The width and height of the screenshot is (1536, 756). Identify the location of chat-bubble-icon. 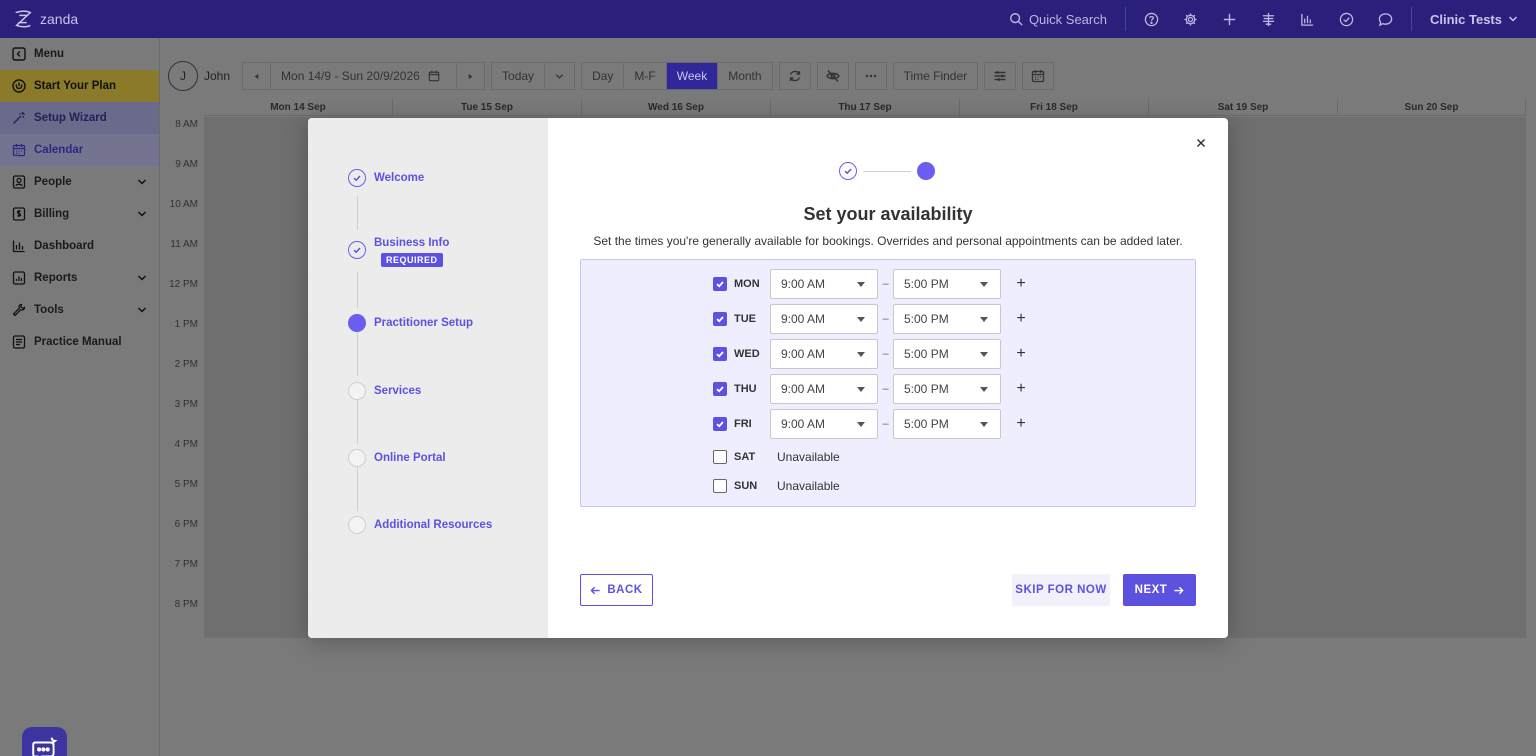
(1385, 19).